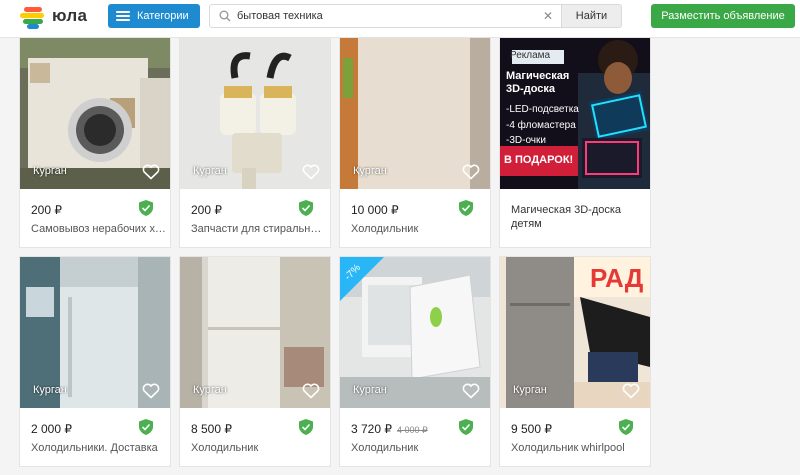 This screenshot has width=800, height=475. I want to click on listing-photo: -7% Курган, so click(415, 332).